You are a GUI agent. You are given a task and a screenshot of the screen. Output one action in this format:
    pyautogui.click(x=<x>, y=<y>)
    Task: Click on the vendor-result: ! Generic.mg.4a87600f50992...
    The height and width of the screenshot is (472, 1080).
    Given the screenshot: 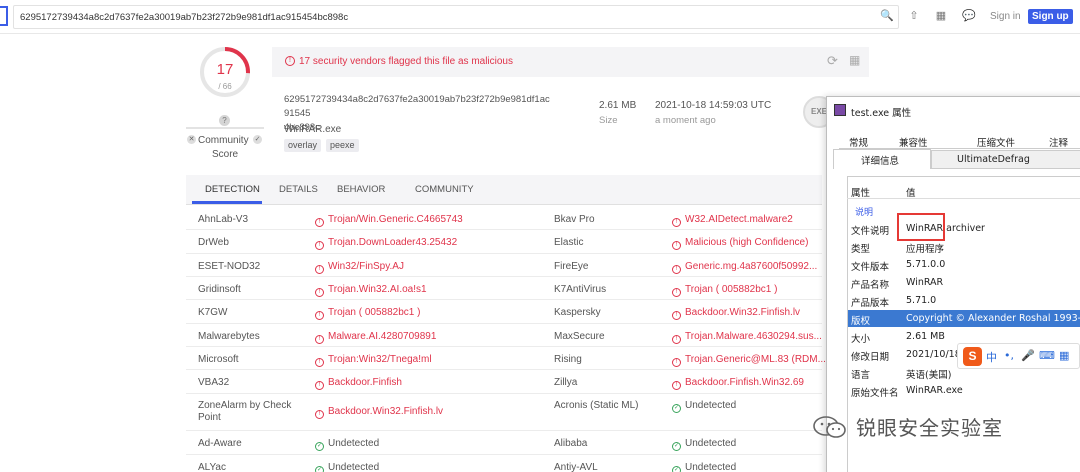 What is the action you would take?
    pyautogui.click(x=744, y=267)
    